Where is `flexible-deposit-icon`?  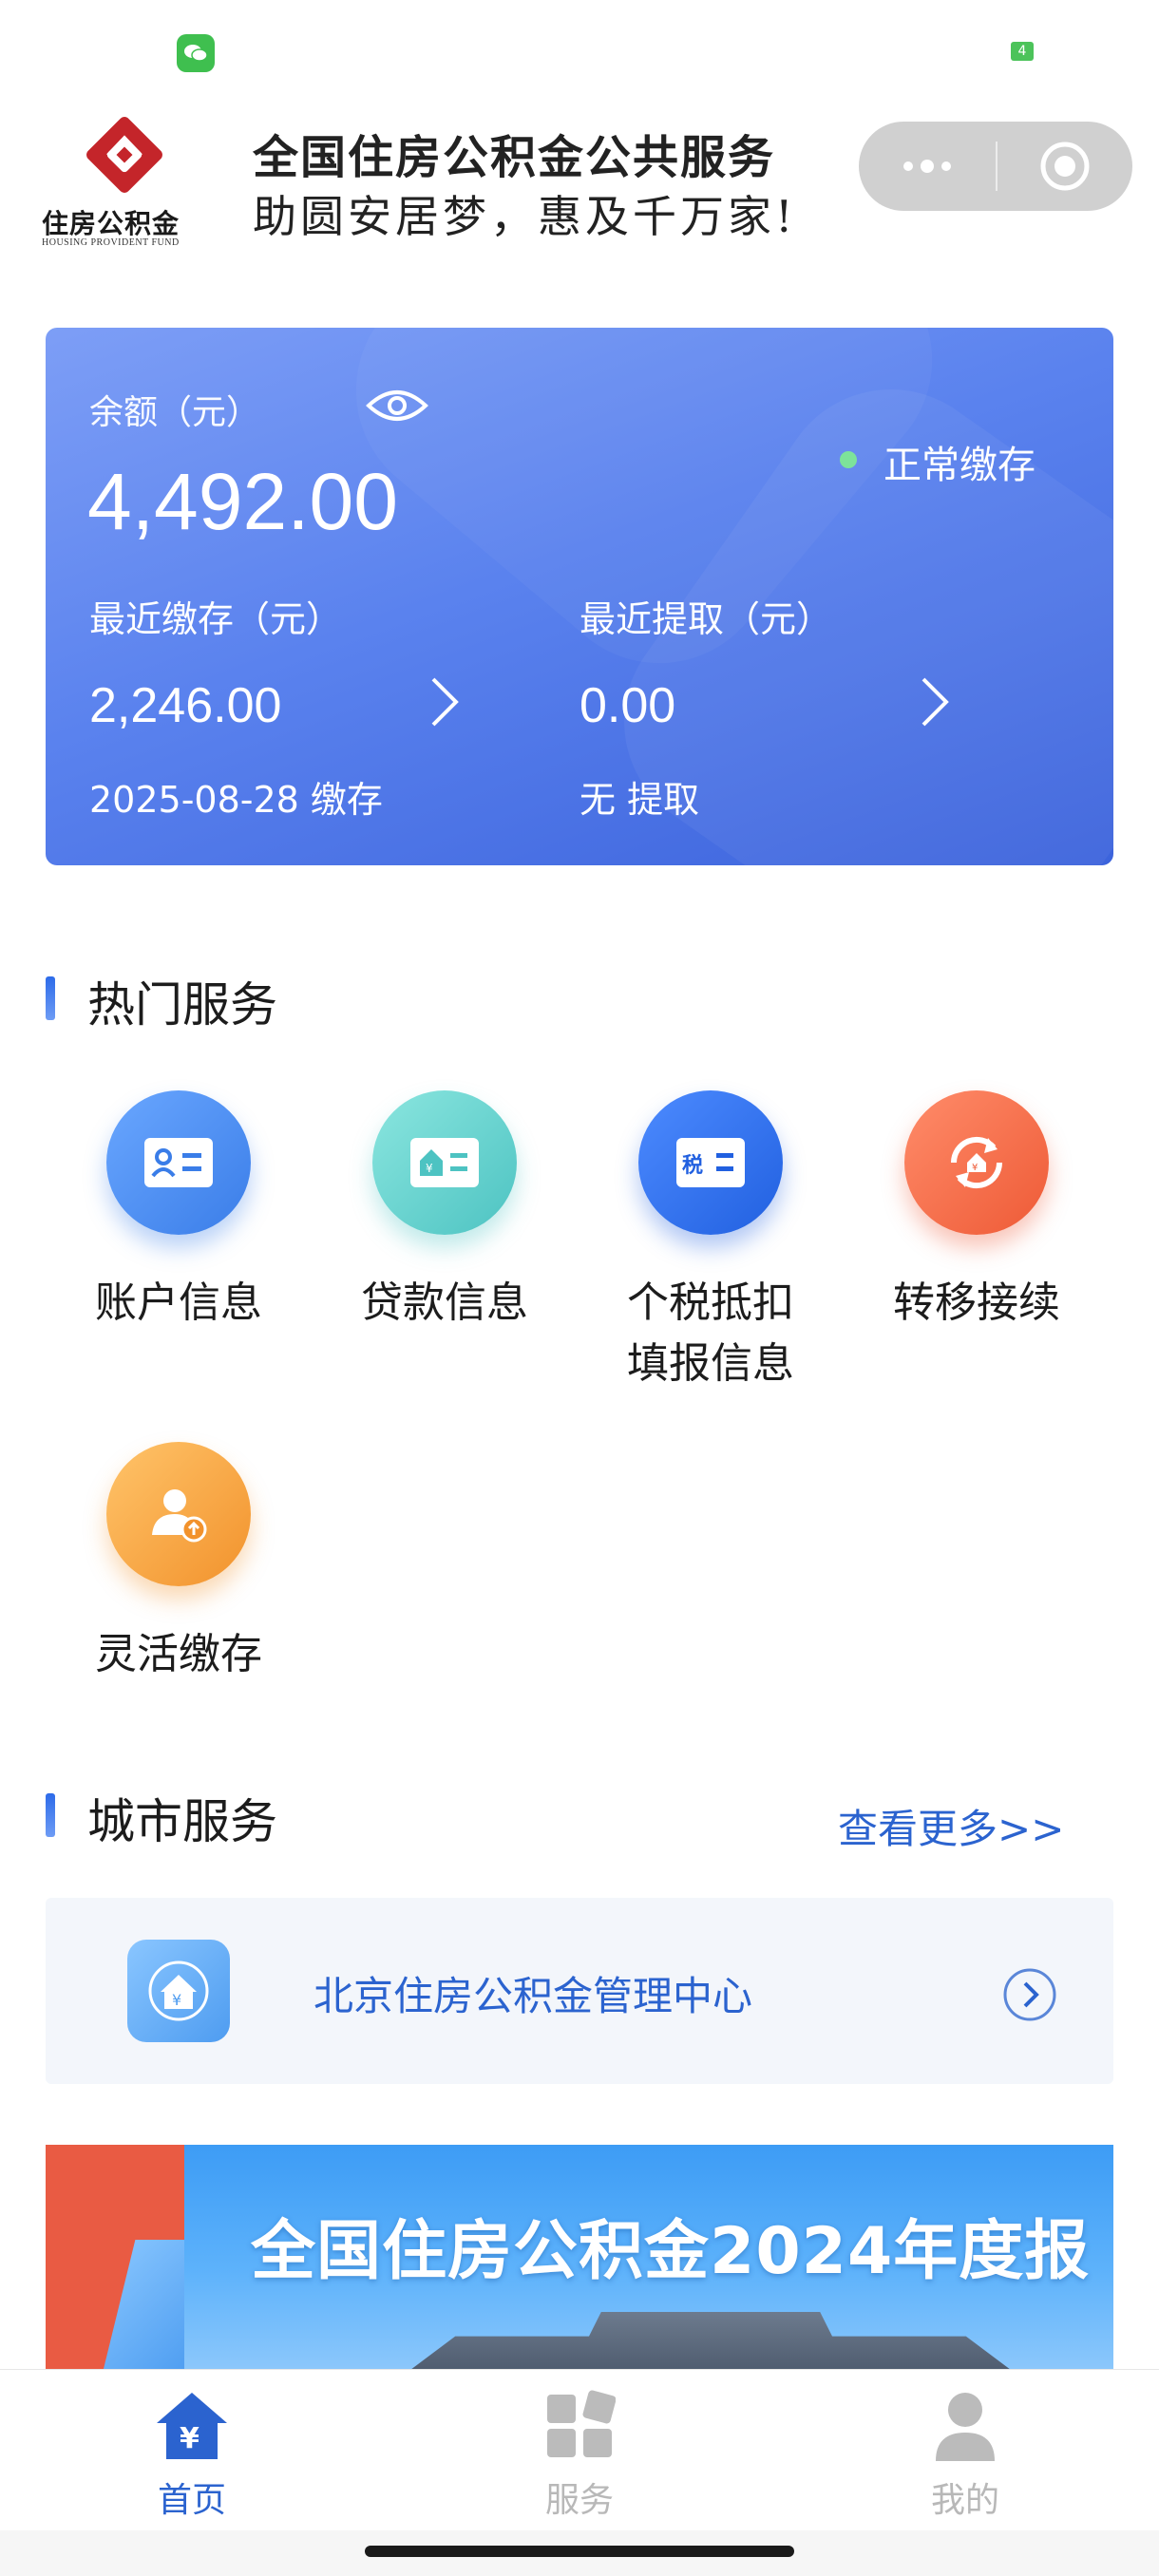 flexible-deposit-icon is located at coordinates (178, 1514).